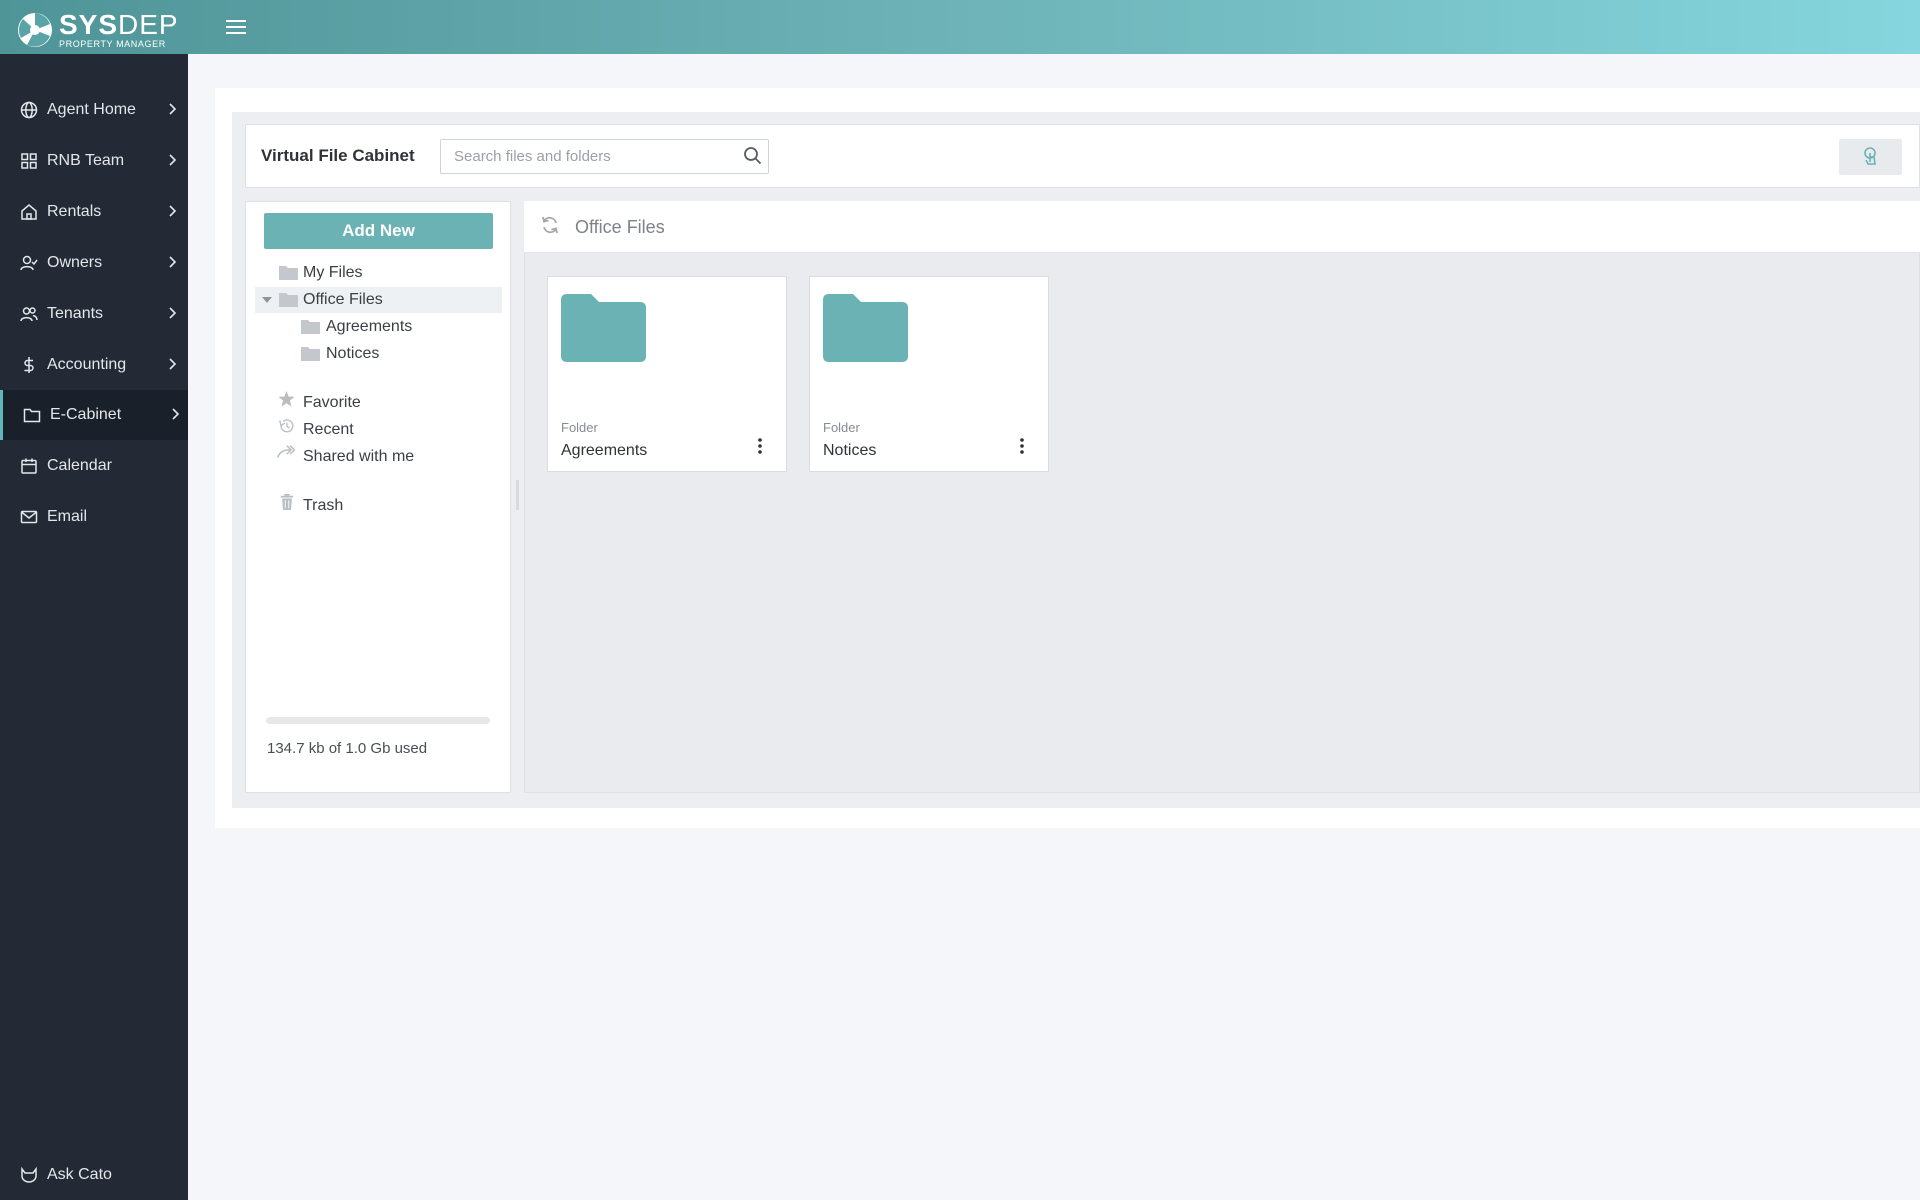  What do you see at coordinates (236, 27) in the screenshot?
I see `hamburger-menu-icon` at bounding box center [236, 27].